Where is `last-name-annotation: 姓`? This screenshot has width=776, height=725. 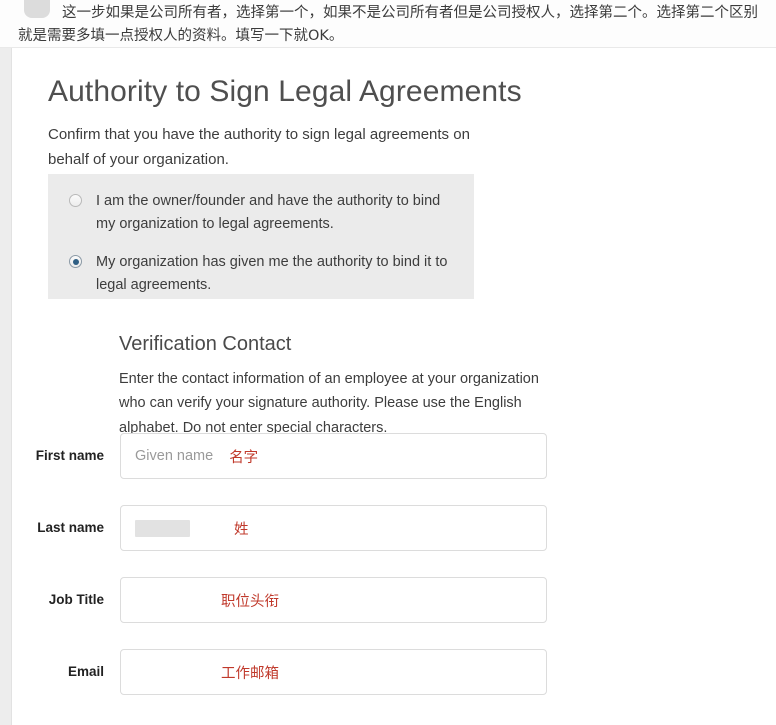
last-name-annotation: 姓 is located at coordinates (241, 529).